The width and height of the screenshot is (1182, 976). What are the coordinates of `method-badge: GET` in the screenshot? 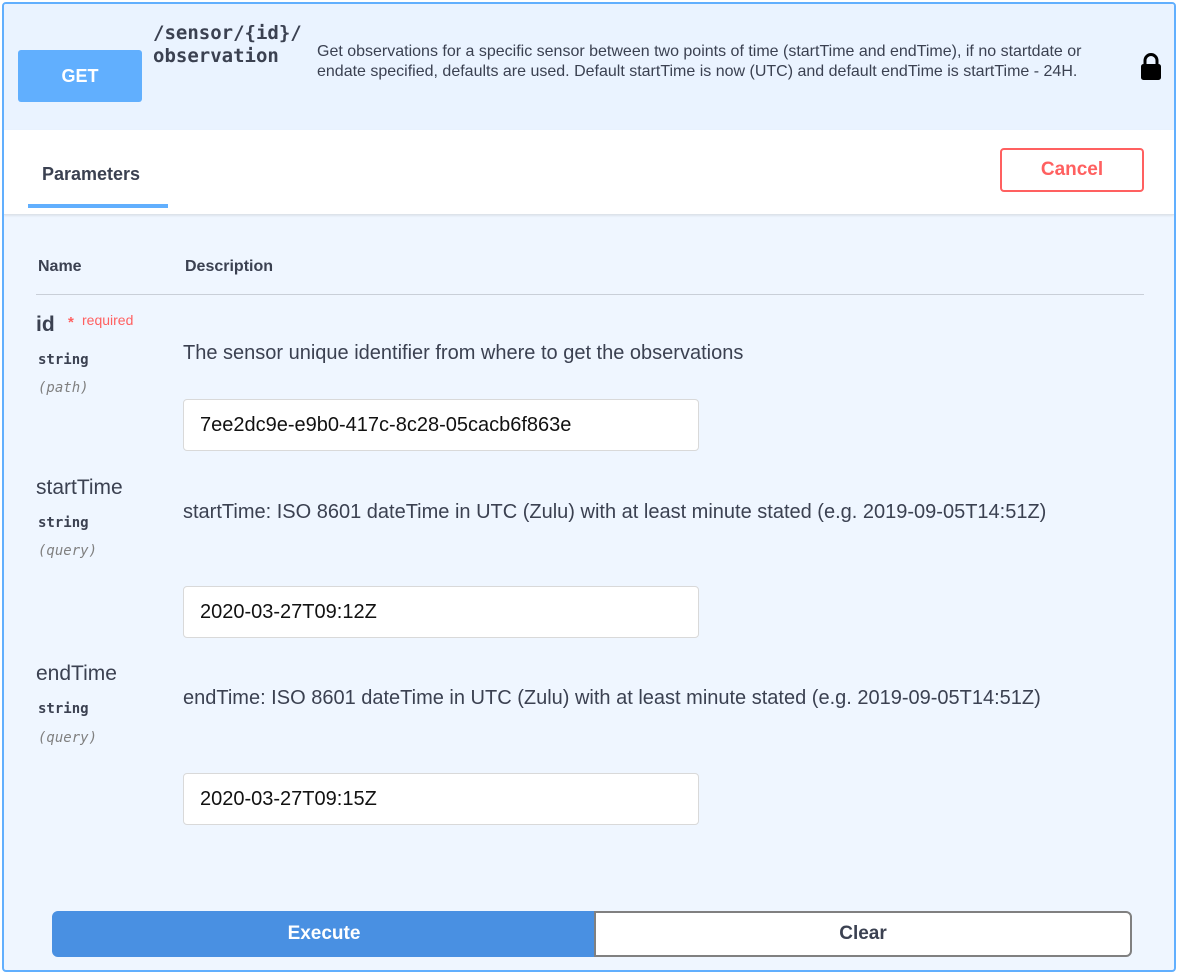 It's located at (80, 76).